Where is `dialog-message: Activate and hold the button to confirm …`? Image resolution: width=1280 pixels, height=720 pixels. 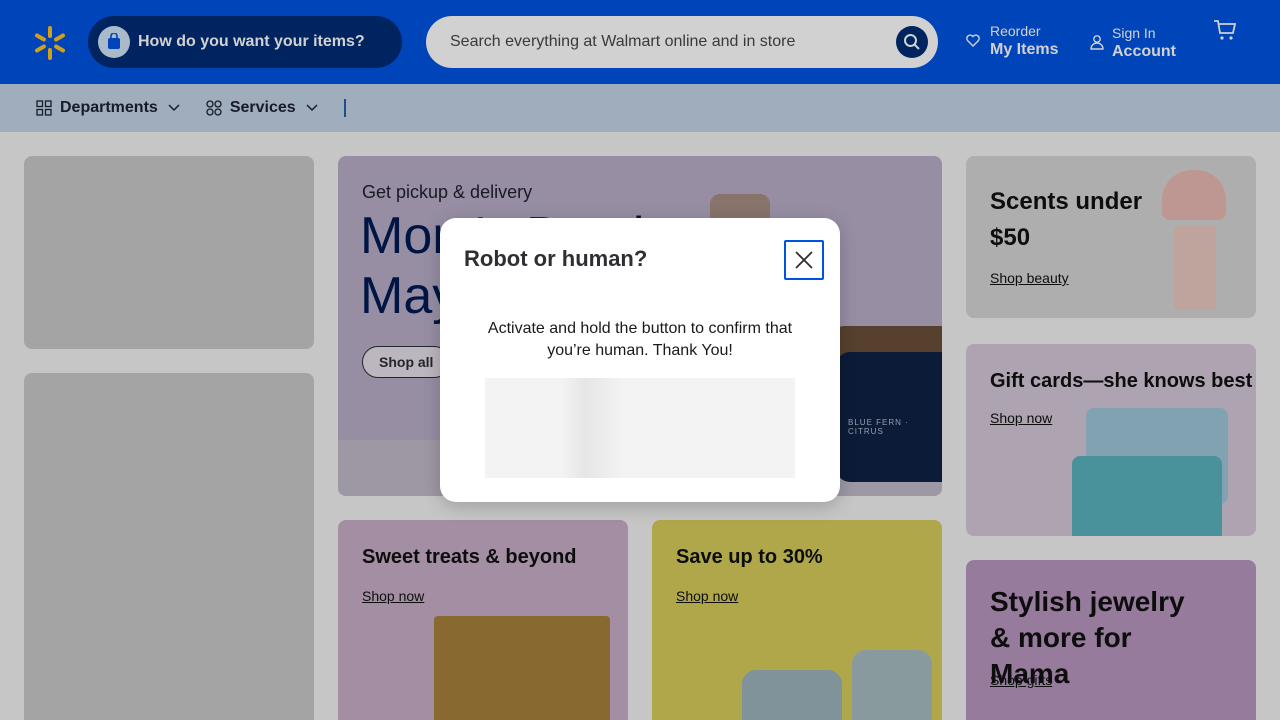 dialog-message: Activate and hold the button to confirm … is located at coordinates (640, 339).